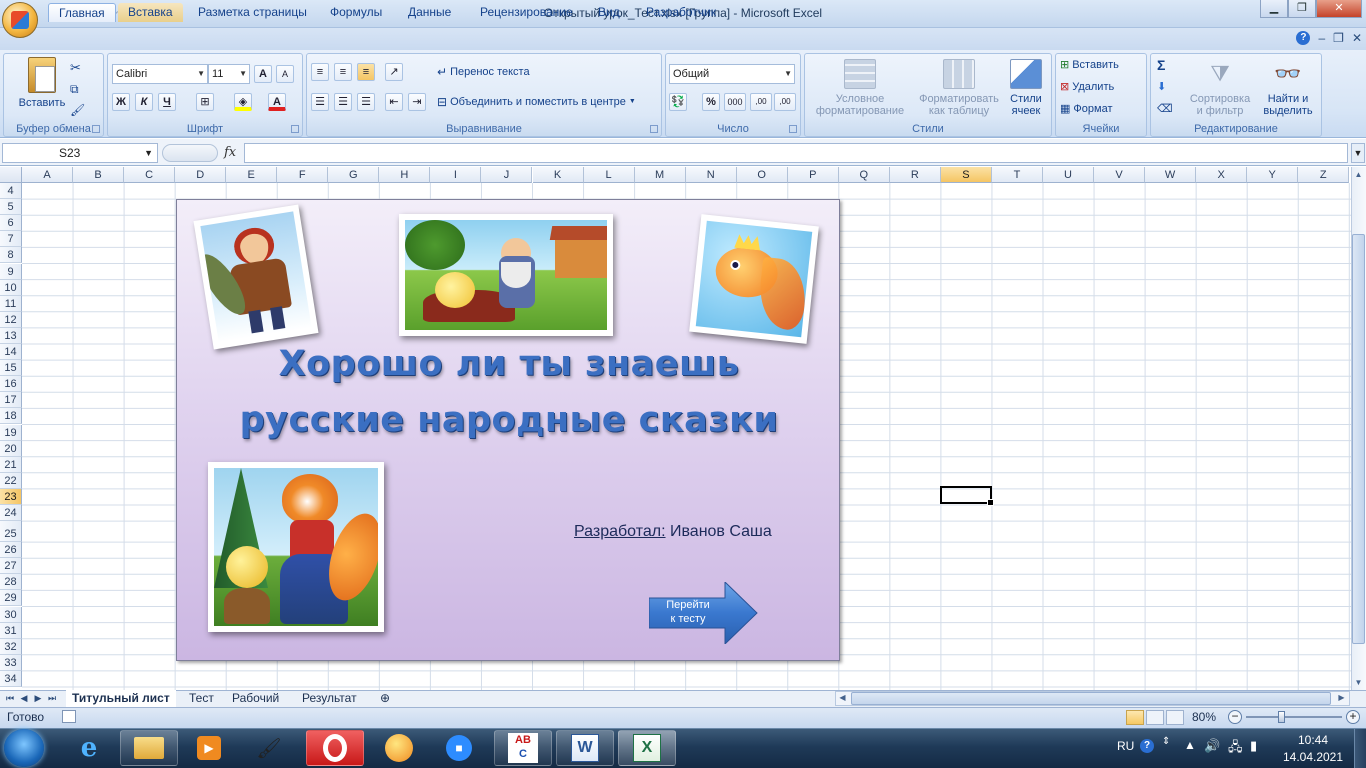  I want to click on photo-fox-kolobok, so click(296, 547).